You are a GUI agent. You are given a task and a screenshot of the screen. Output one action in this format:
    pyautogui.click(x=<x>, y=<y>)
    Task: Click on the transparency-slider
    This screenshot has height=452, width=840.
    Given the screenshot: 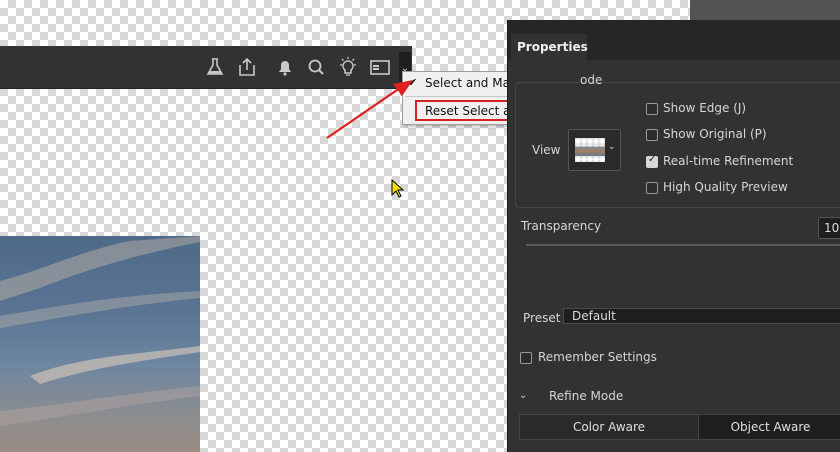 What is the action you would take?
    pyautogui.click(x=683, y=245)
    